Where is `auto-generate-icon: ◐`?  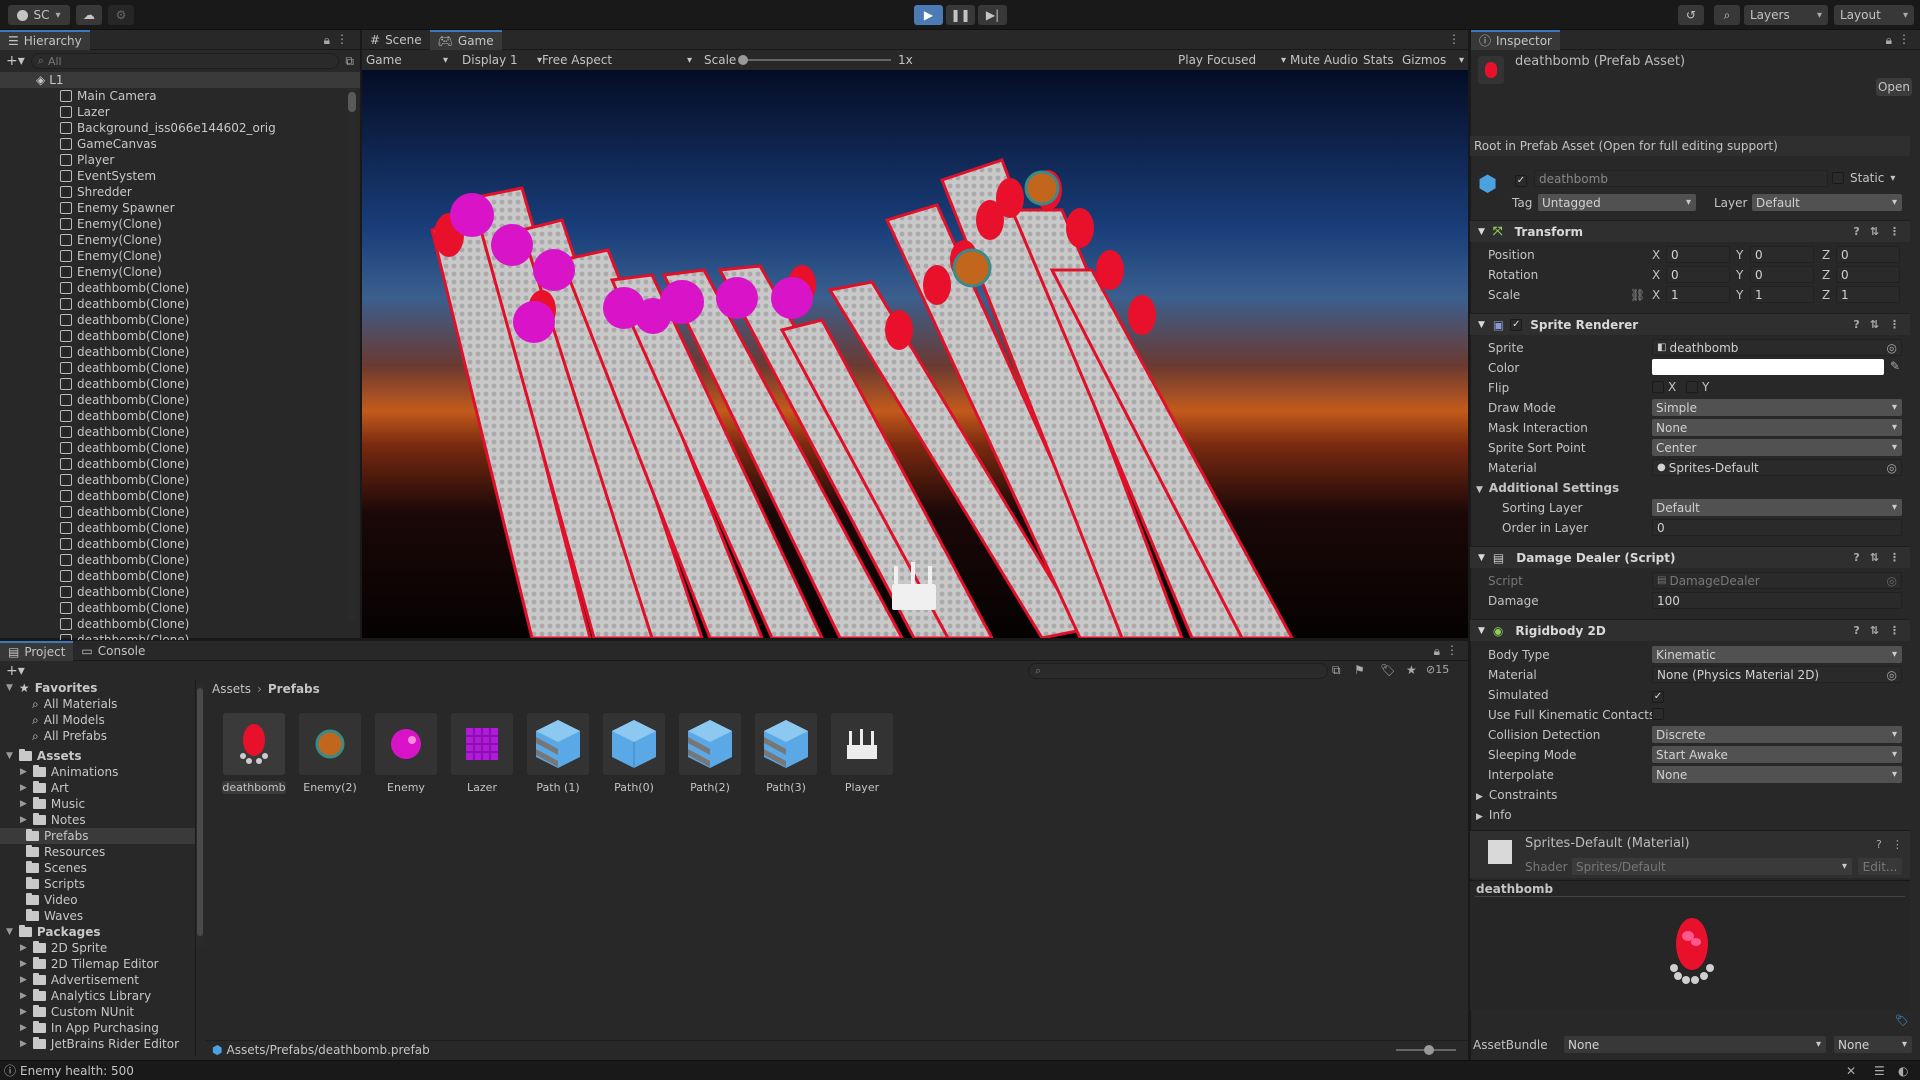 auto-generate-icon: ◐ is located at coordinates (1903, 1071).